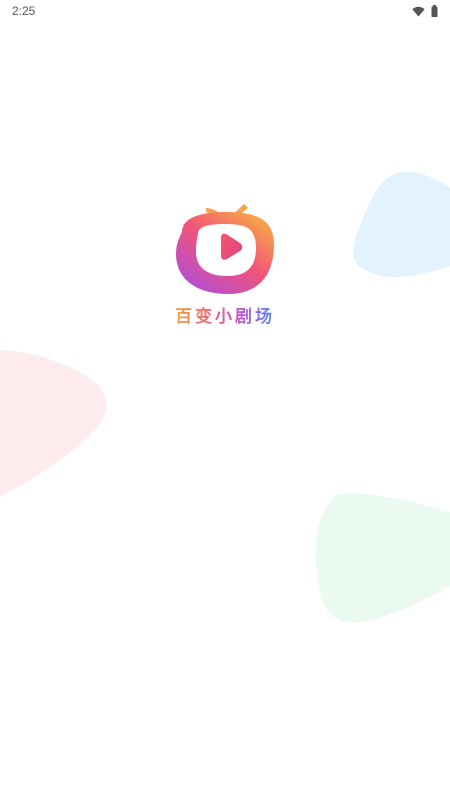  I want to click on status-time: 2:25, so click(24, 11).